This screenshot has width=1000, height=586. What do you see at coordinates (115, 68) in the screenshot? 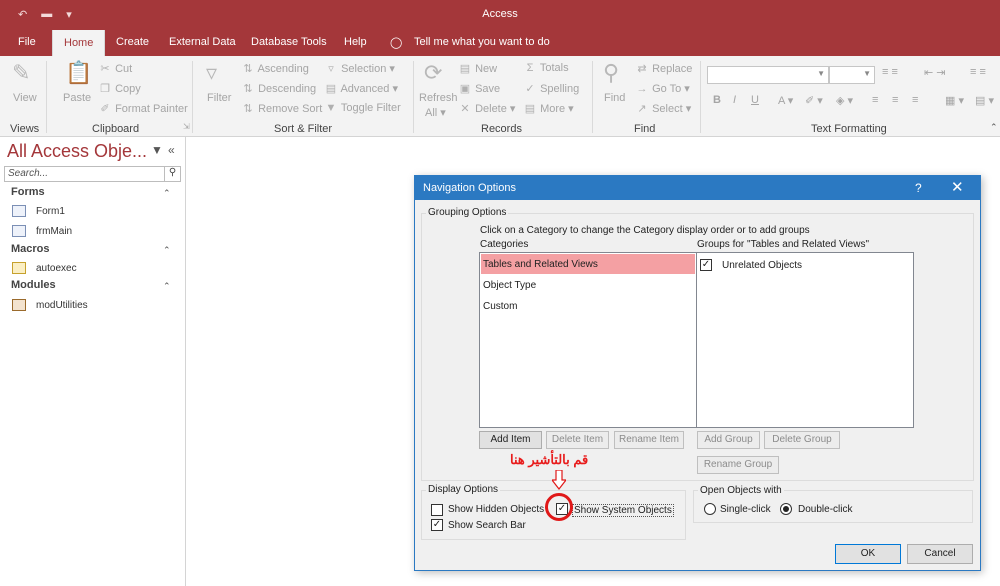
I see `cut-button: ✂ Cut` at bounding box center [115, 68].